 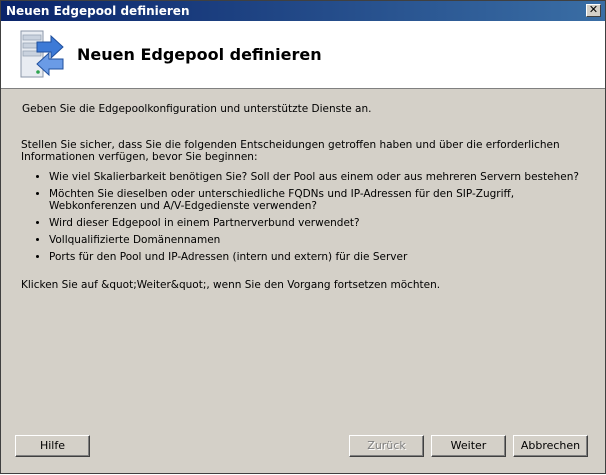 I want to click on window-title: Neuen Edgepool definieren, so click(x=98, y=11).